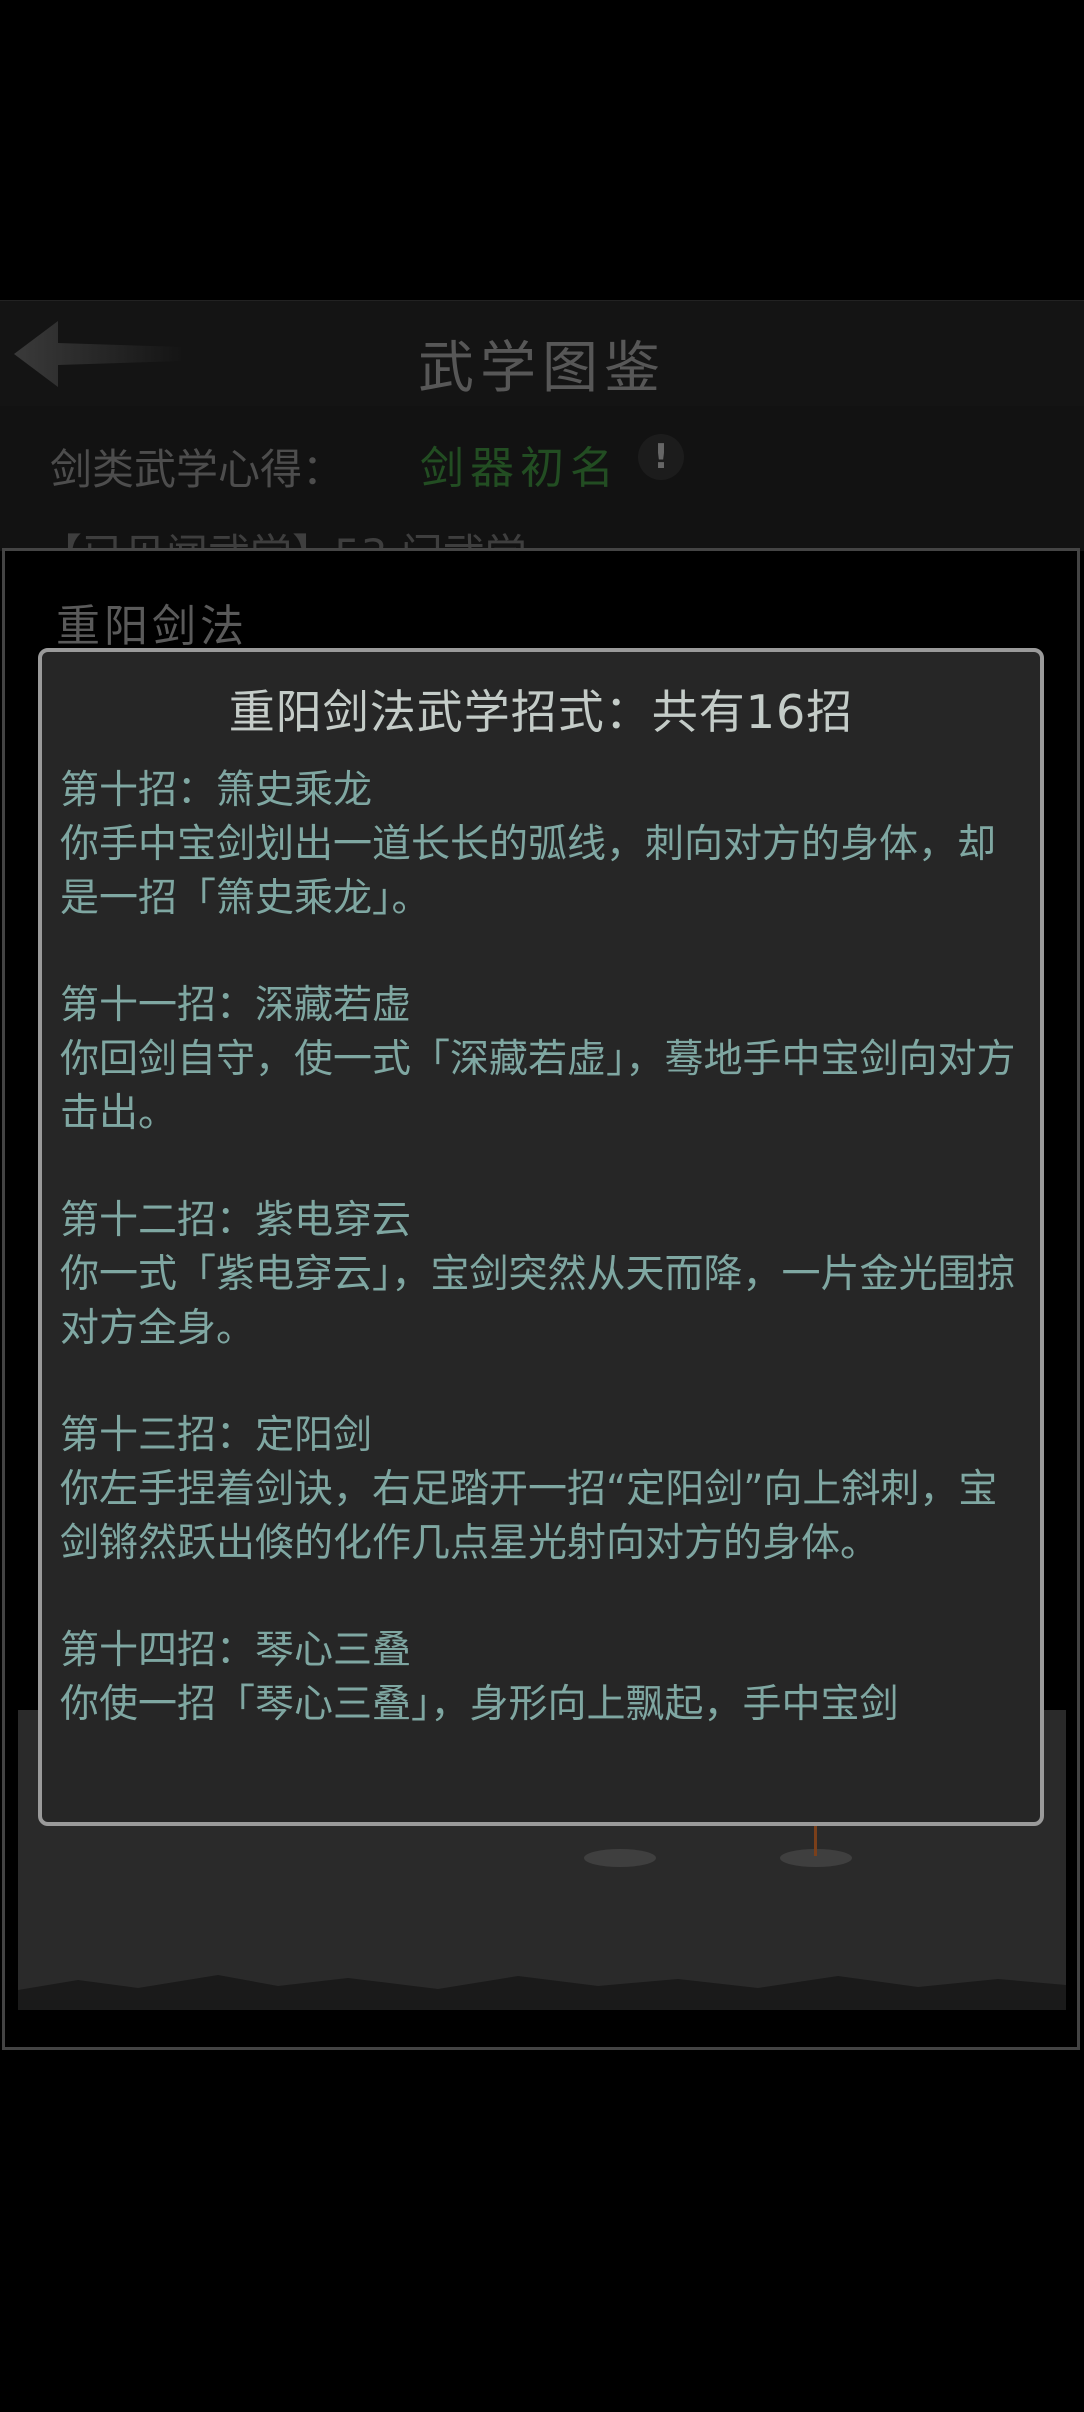 The width and height of the screenshot is (1084, 2412). I want to click on page-title: 武学图鉴, so click(542, 368).